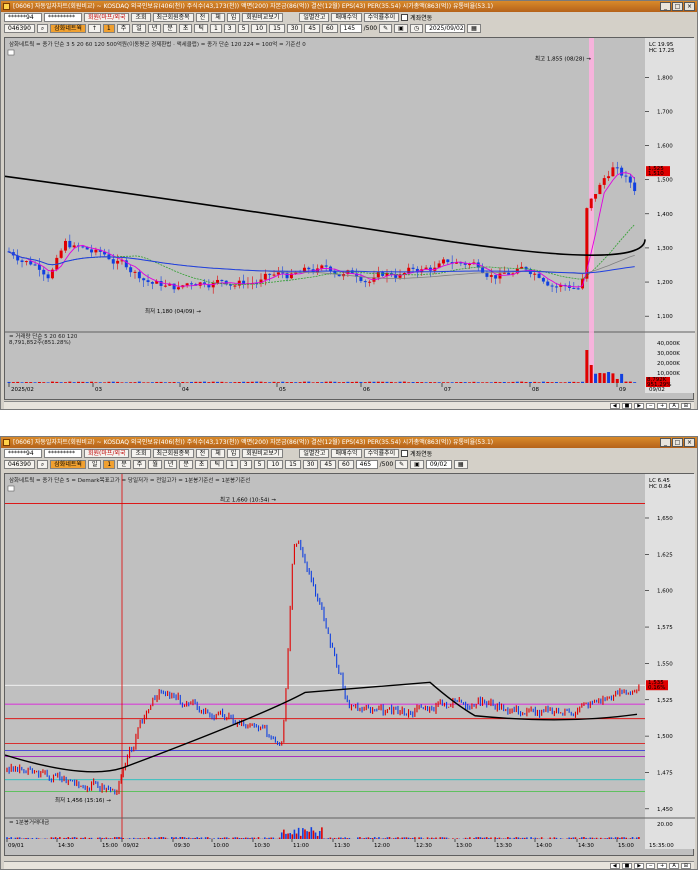 The height and width of the screenshot is (870, 698). Describe the element at coordinates (108, 28) in the screenshot. I see `period-number: 1` at that location.